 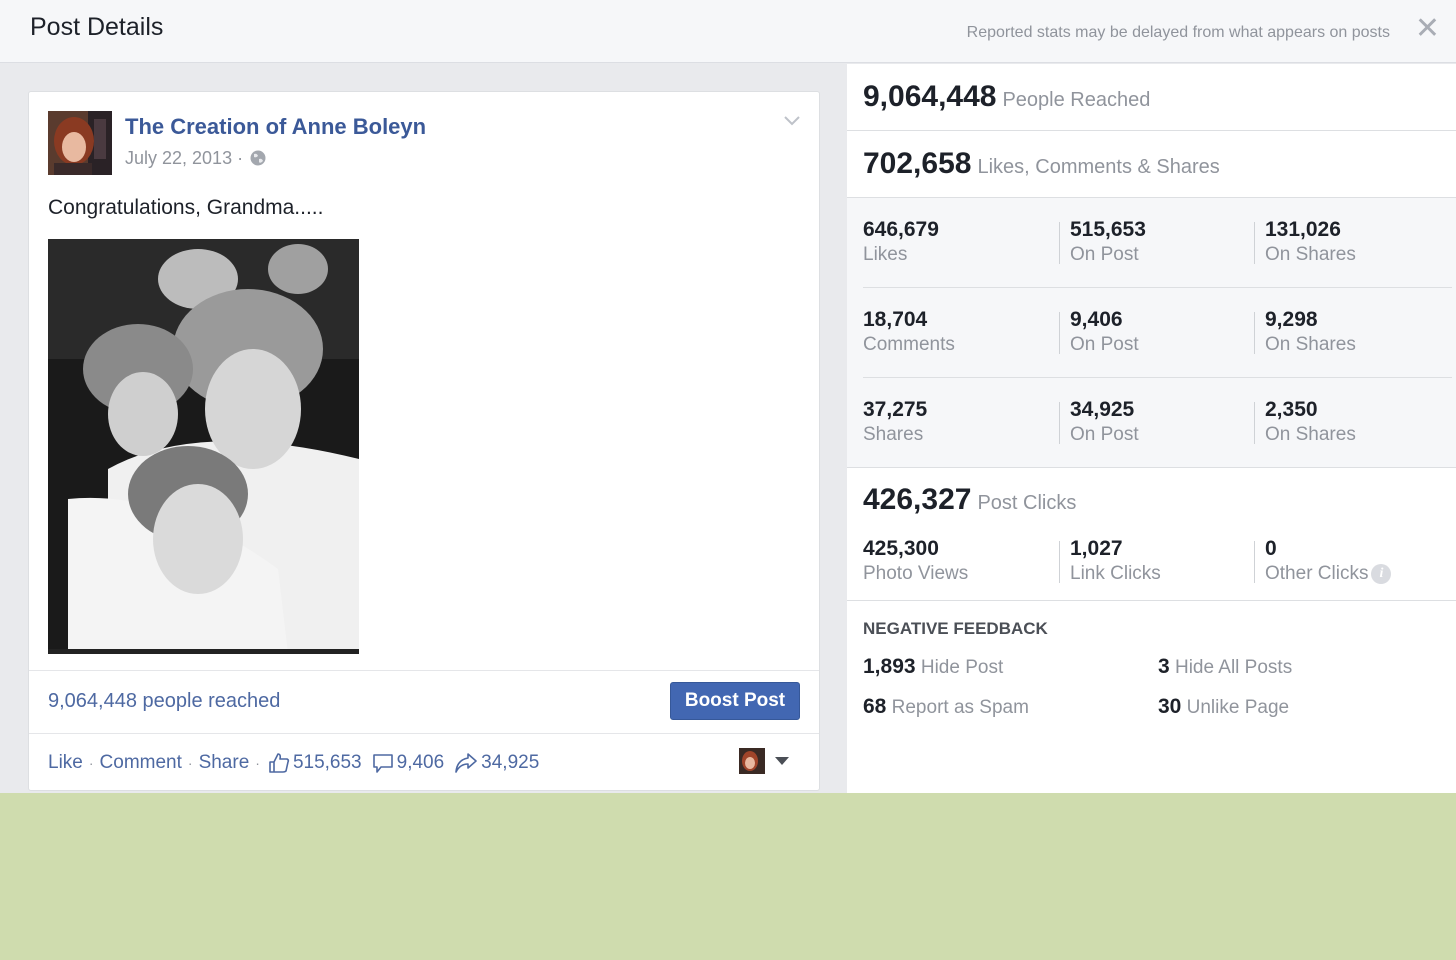 I want to click on page-avatar-small, so click(x=752, y=761).